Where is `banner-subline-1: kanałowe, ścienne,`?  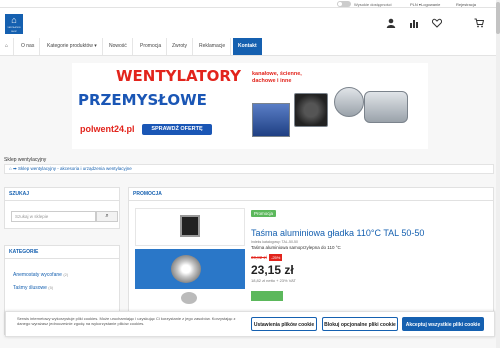
banner-subline-1: kanałowe, ścienne, is located at coordinates (277, 74).